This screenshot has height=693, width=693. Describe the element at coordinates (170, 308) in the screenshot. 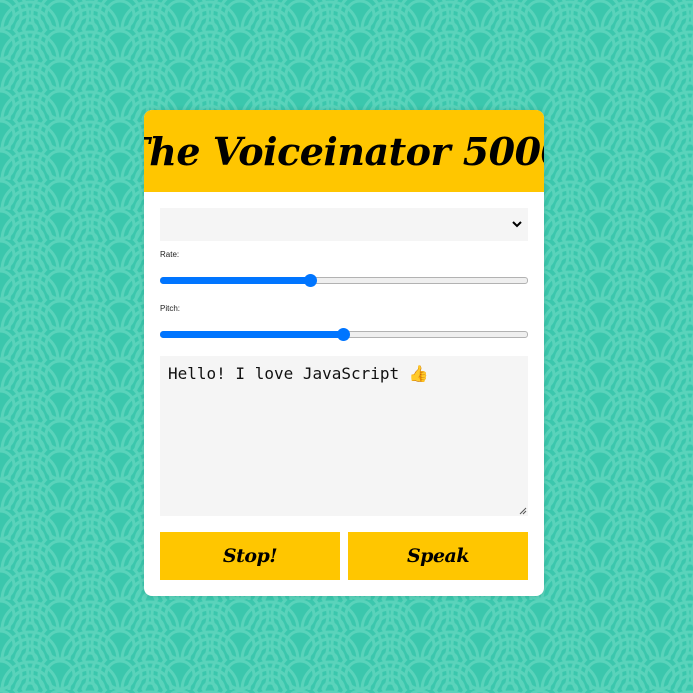

I see `pitch-label: Pitch:` at that location.